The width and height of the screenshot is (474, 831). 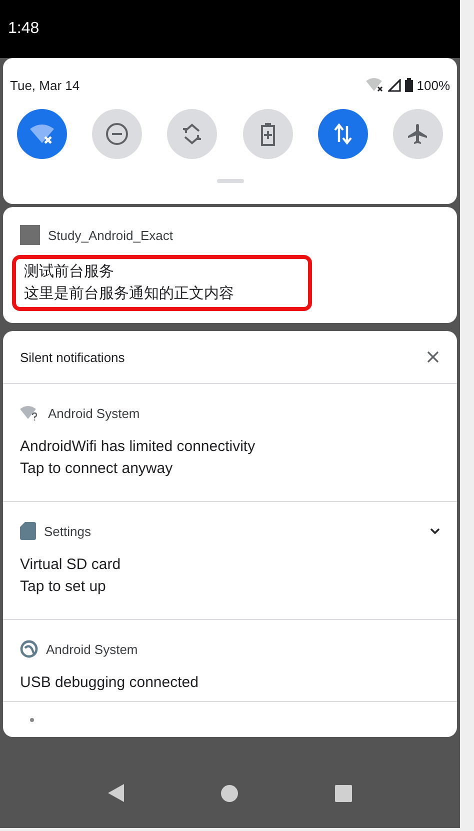 I want to click on notification-card: Study_Android_Exact 测试前台服务 这里是前台服务通知的正文内容, so click(x=230, y=265).